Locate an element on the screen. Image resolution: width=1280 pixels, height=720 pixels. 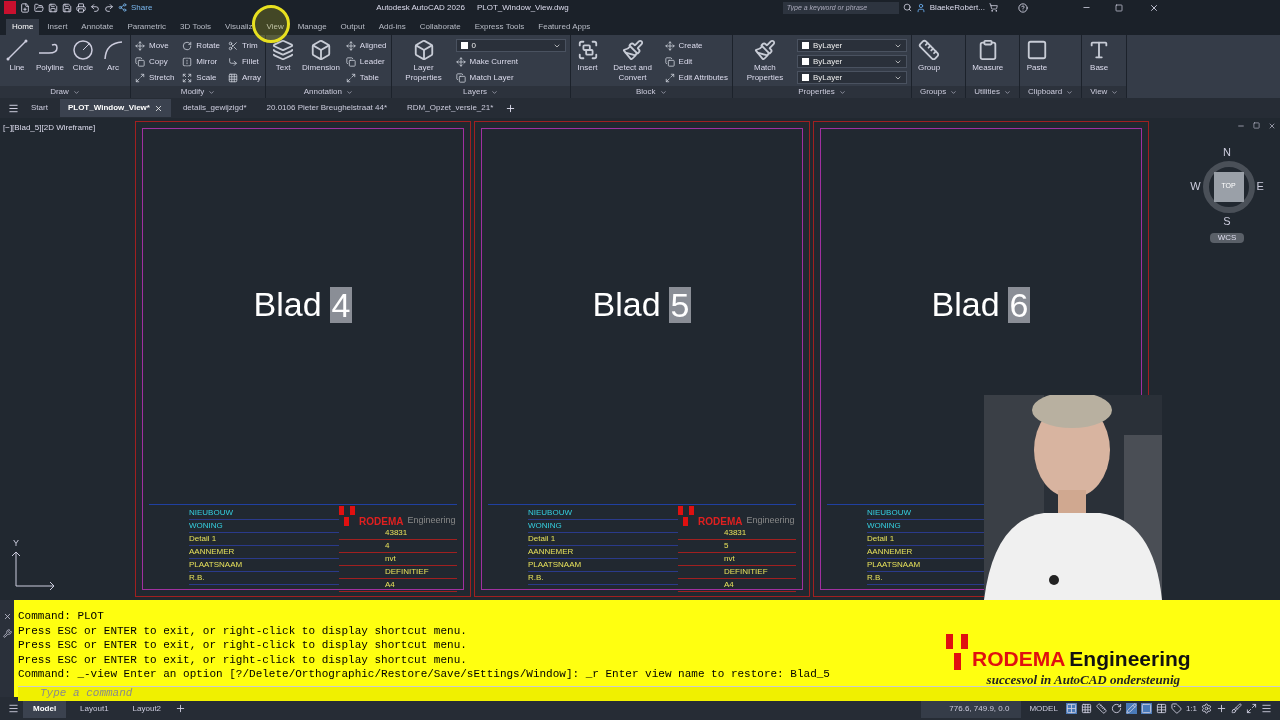
ribbon-tool: Detect and Convert is located at coordinates (632, 62).